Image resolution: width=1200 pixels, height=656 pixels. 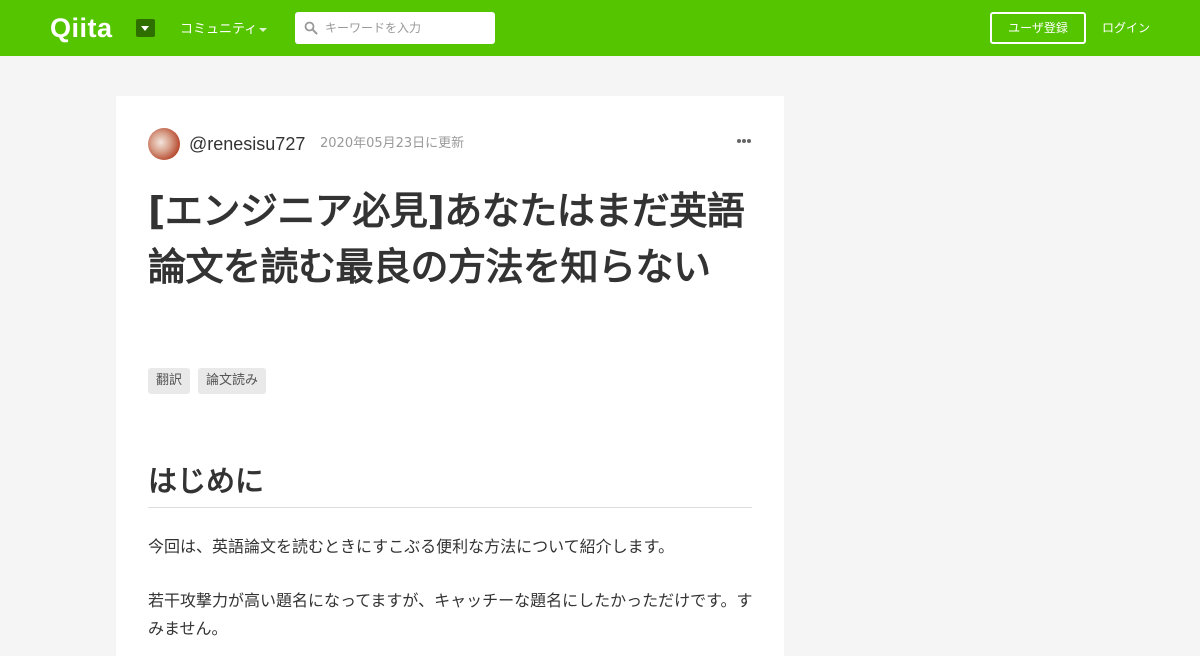 What do you see at coordinates (392, 143) in the screenshot?
I see `updated-date: 2020年05月23日に更新` at bounding box center [392, 143].